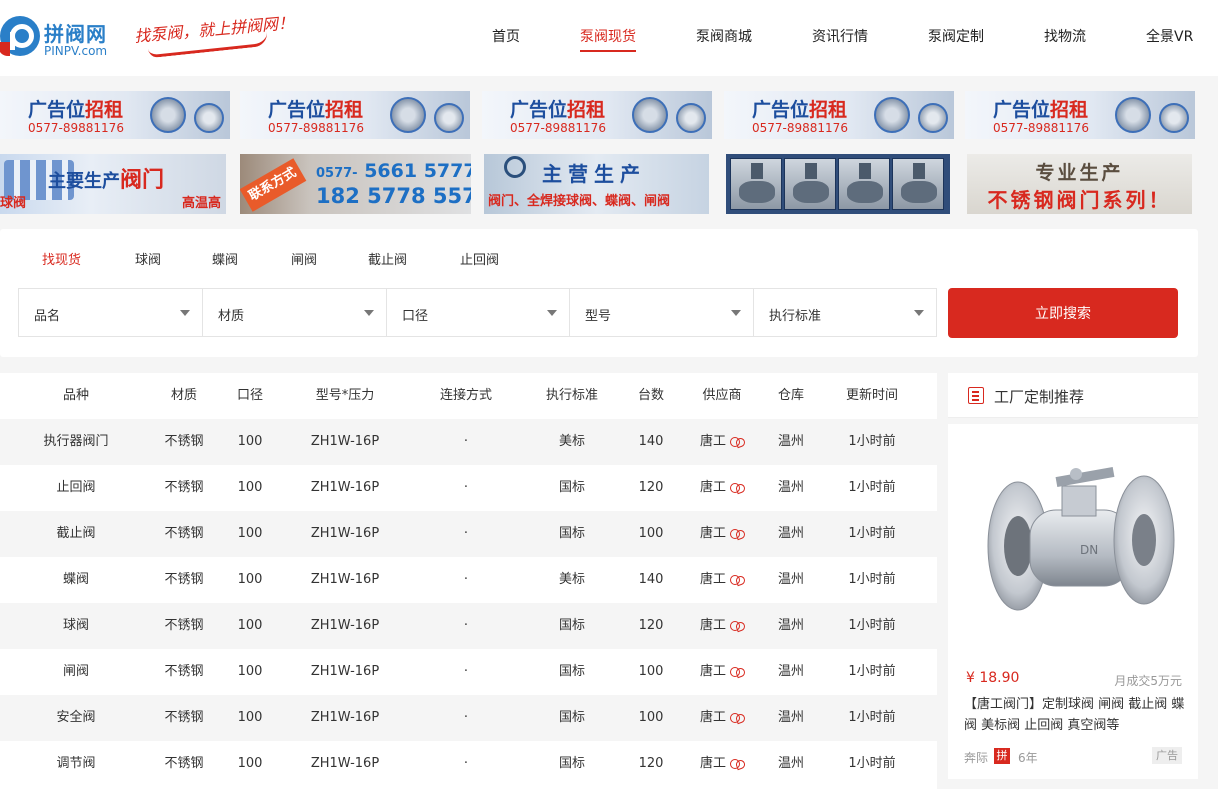  Describe the element at coordinates (845, 312) in the screenshot. I see `filter-standard: 执行标准` at that location.